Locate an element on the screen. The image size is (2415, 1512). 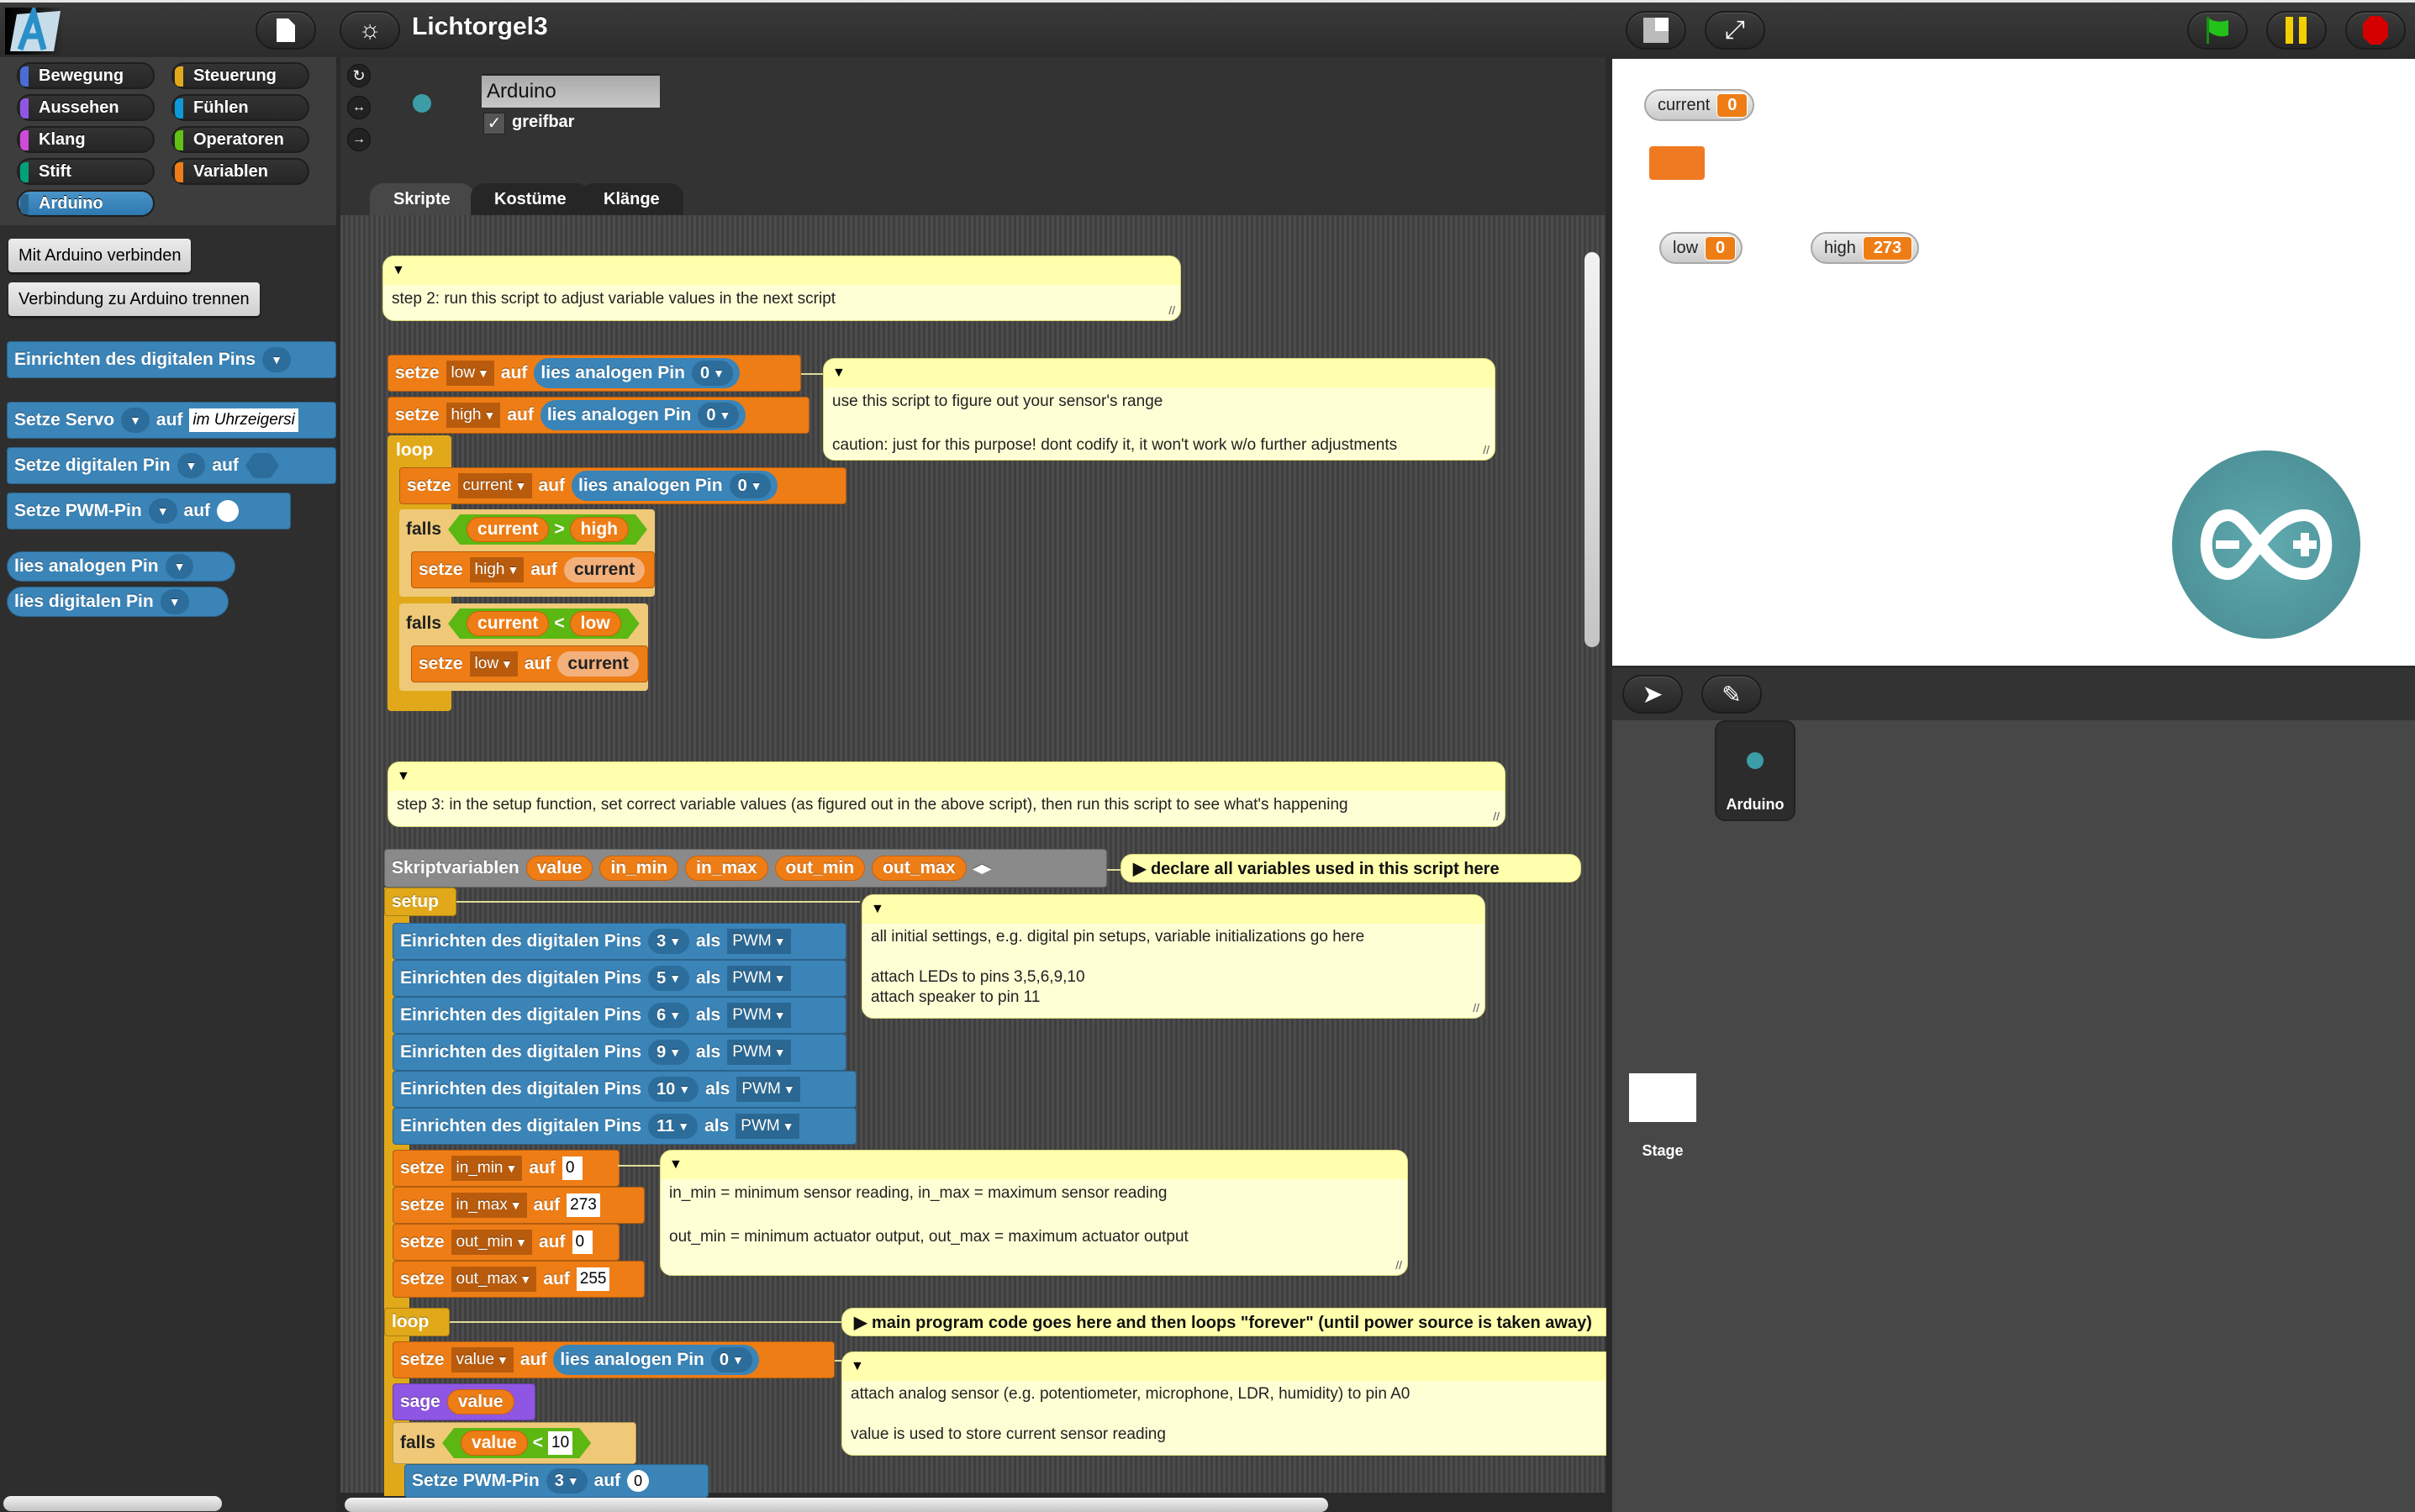
category-stift: Stift is located at coordinates (86, 172).